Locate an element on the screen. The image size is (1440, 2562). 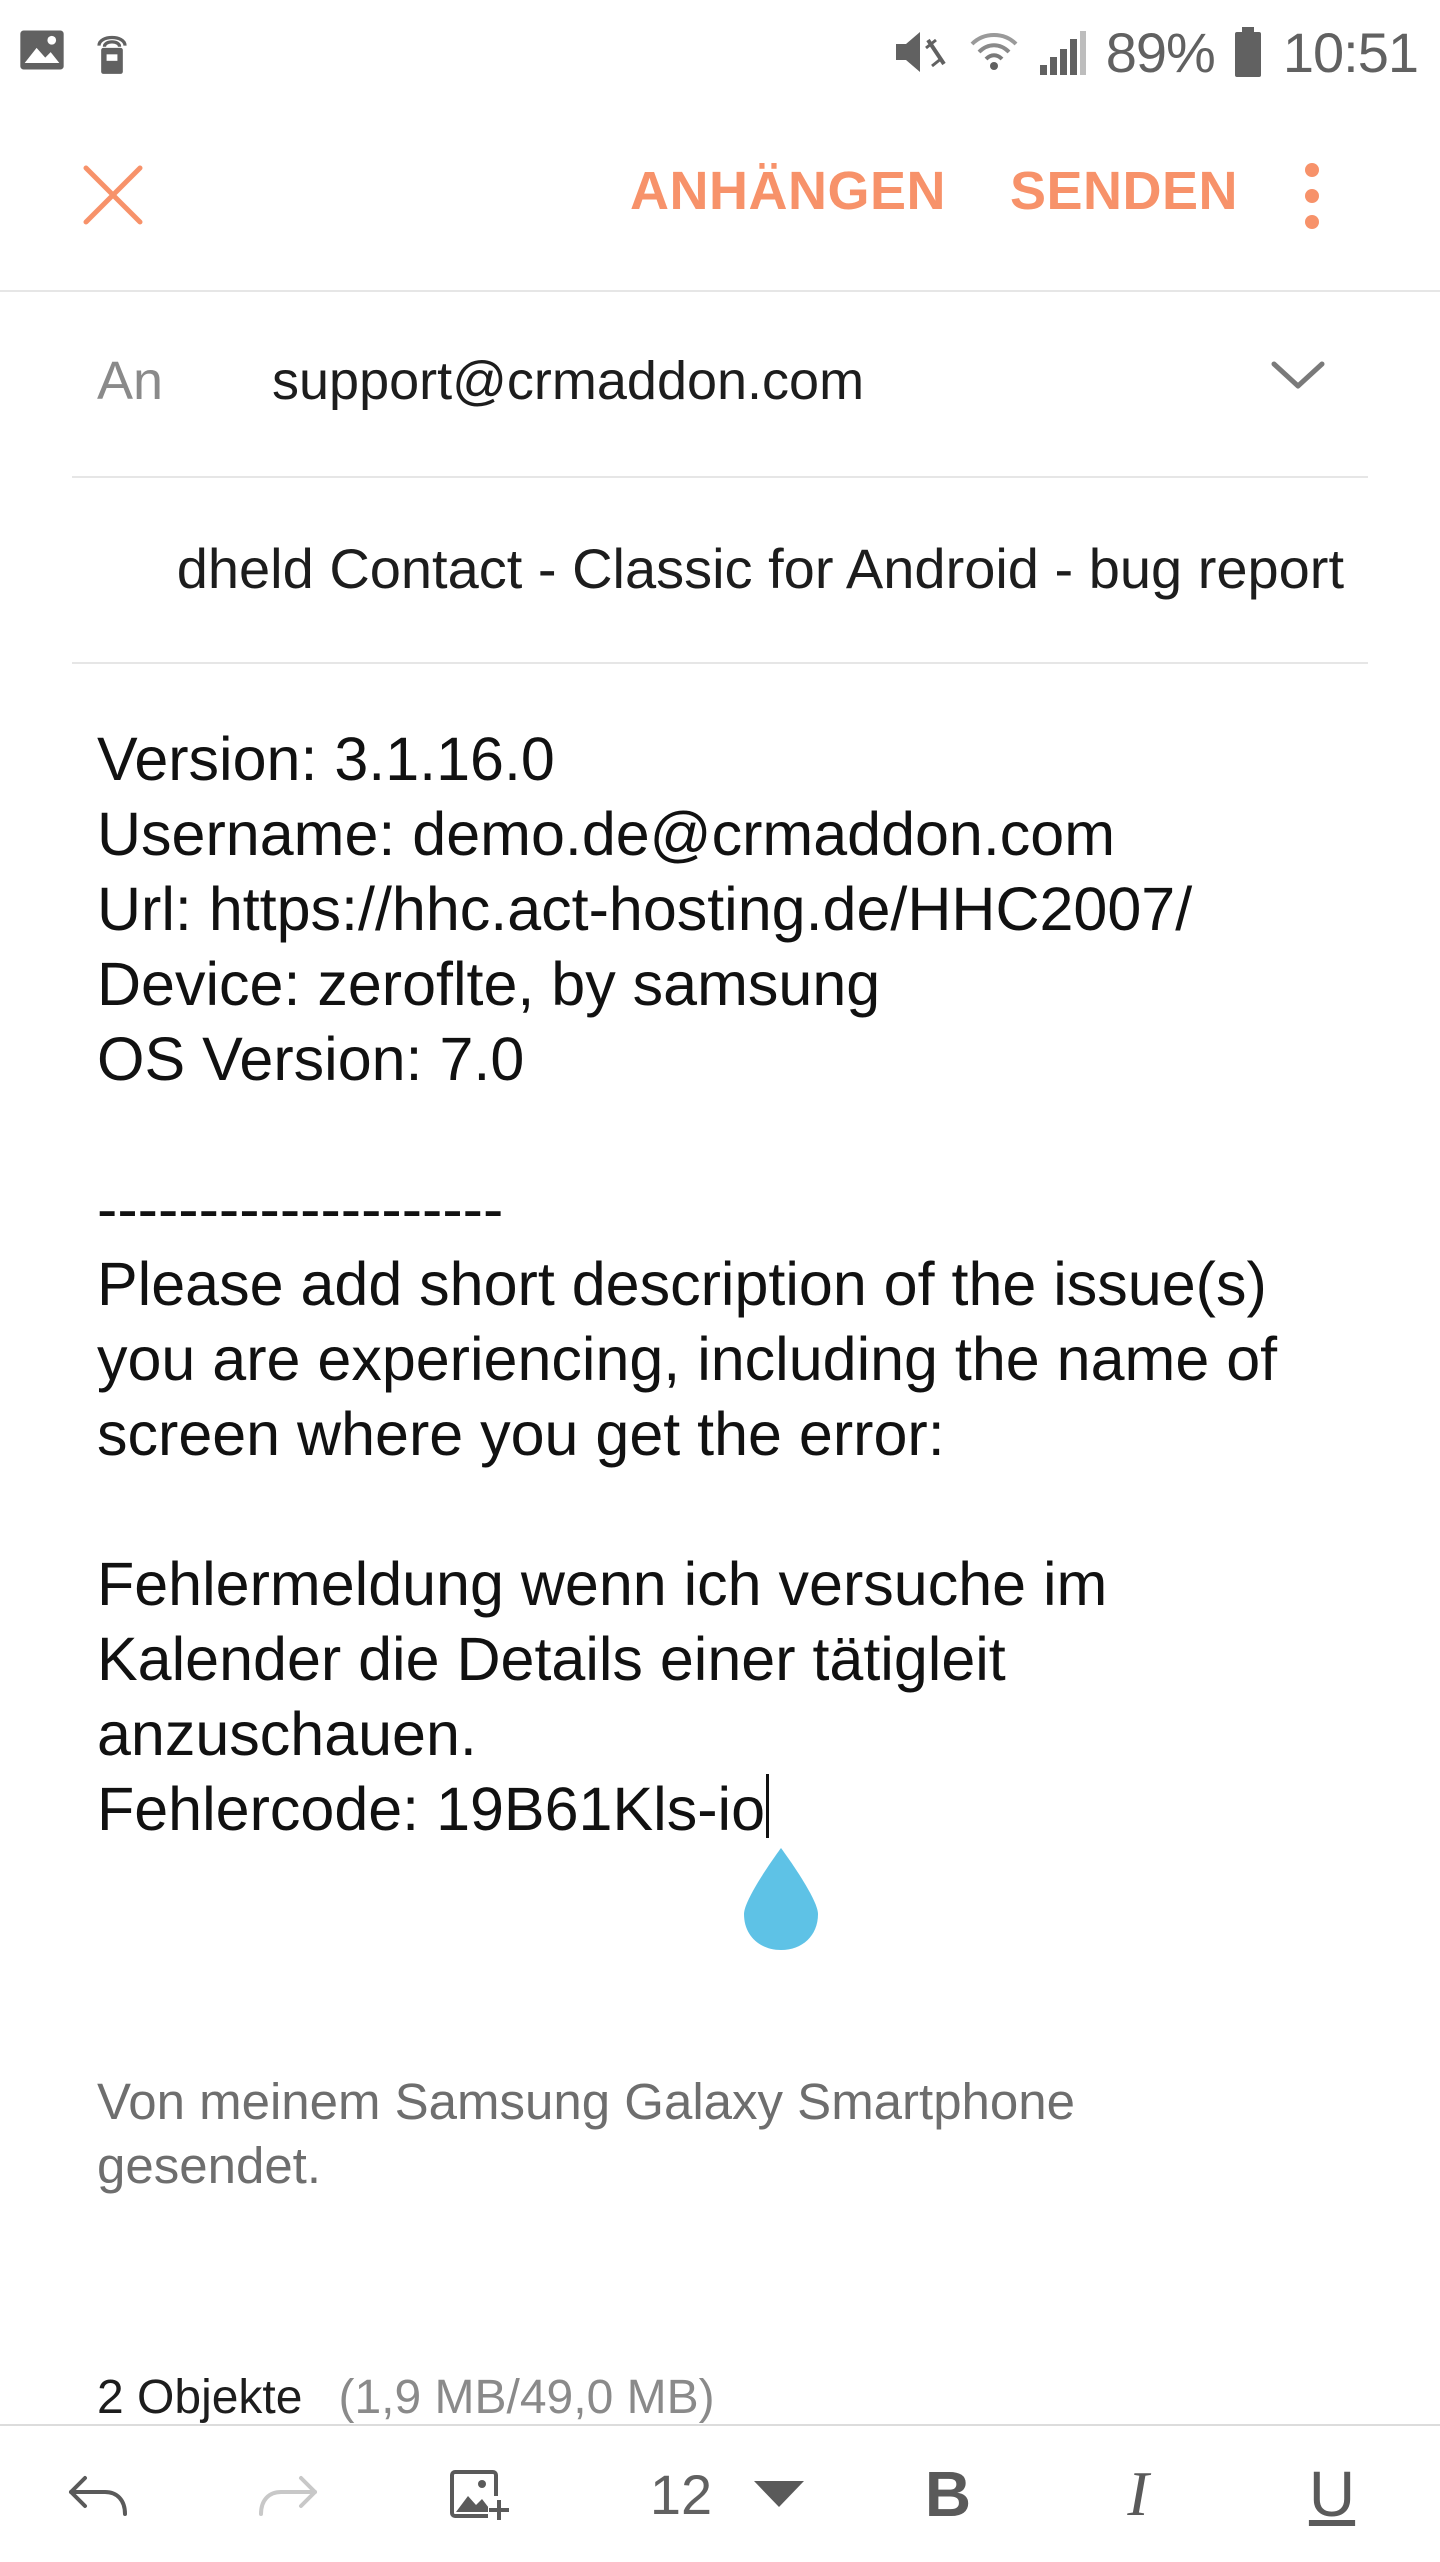
more-vert-icon is located at coordinates (1312, 196).